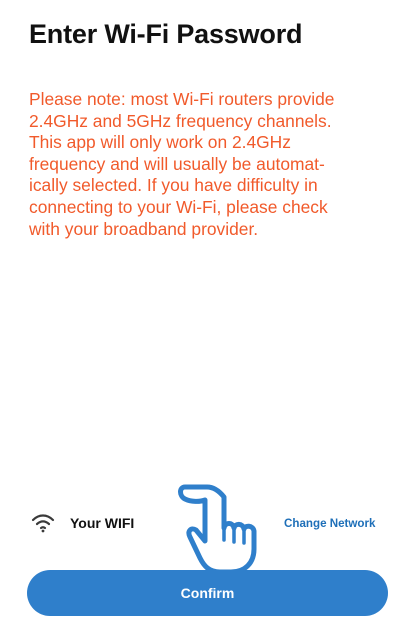 This screenshot has width=403, height=639. What do you see at coordinates (217, 529) in the screenshot?
I see `pointing-hand-icon` at bounding box center [217, 529].